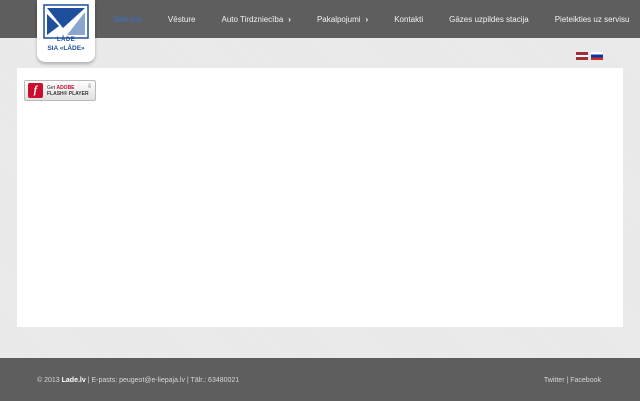 This screenshot has height=401, width=640. What do you see at coordinates (554, 380) in the screenshot?
I see `twitter-link: Twitter` at bounding box center [554, 380].